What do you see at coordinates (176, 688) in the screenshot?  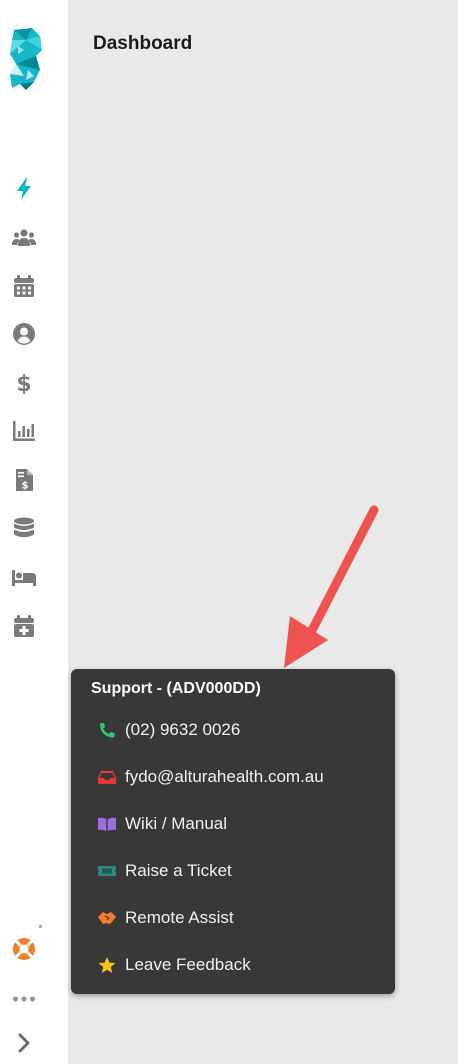 I see `support-popup-title: Support - (ADV000DD)` at bounding box center [176, 688].